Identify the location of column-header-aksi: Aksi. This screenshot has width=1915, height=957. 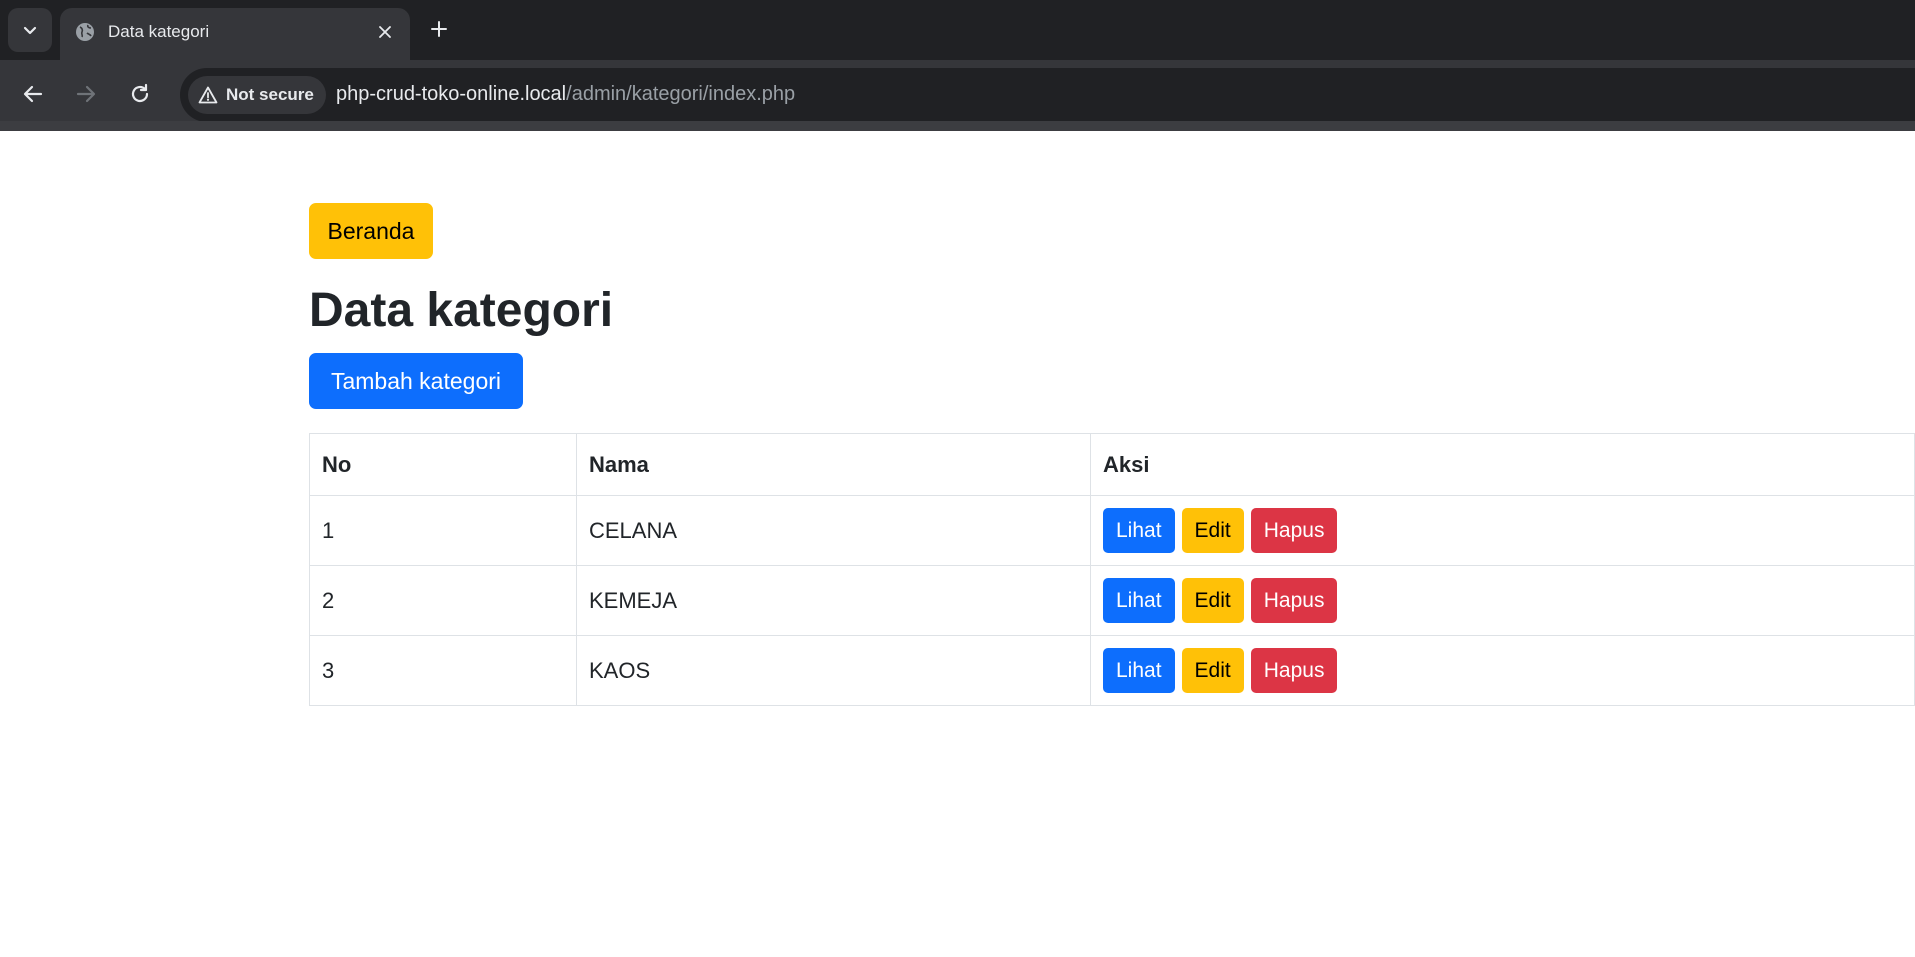
(1502, 464).